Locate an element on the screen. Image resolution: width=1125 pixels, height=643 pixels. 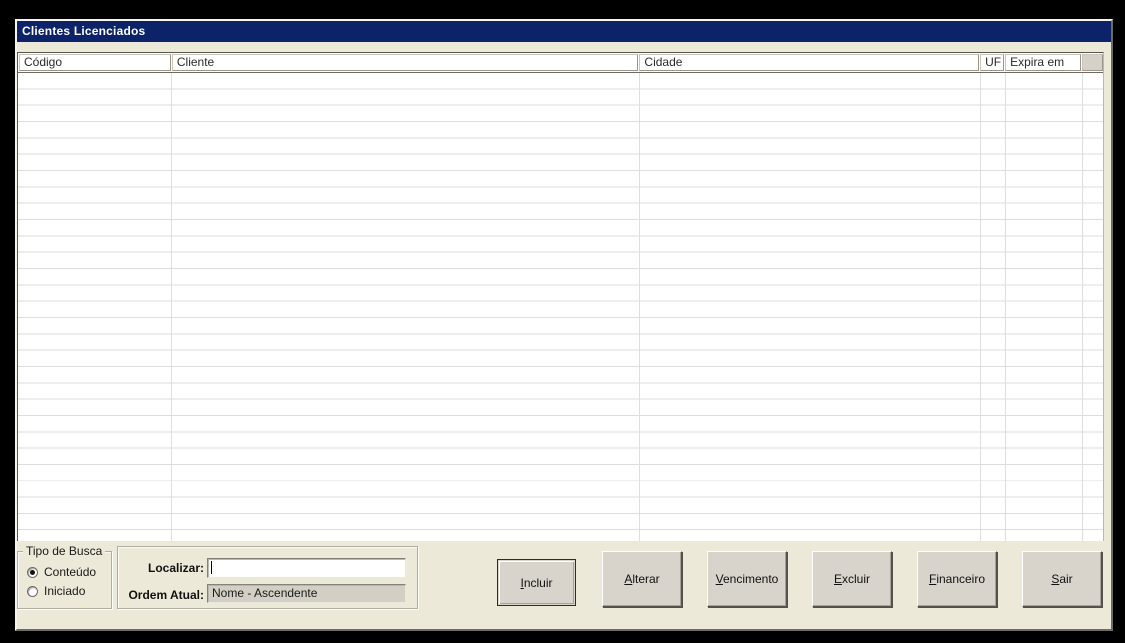
sair-button: Sair is located at coordinates (1062, 579).